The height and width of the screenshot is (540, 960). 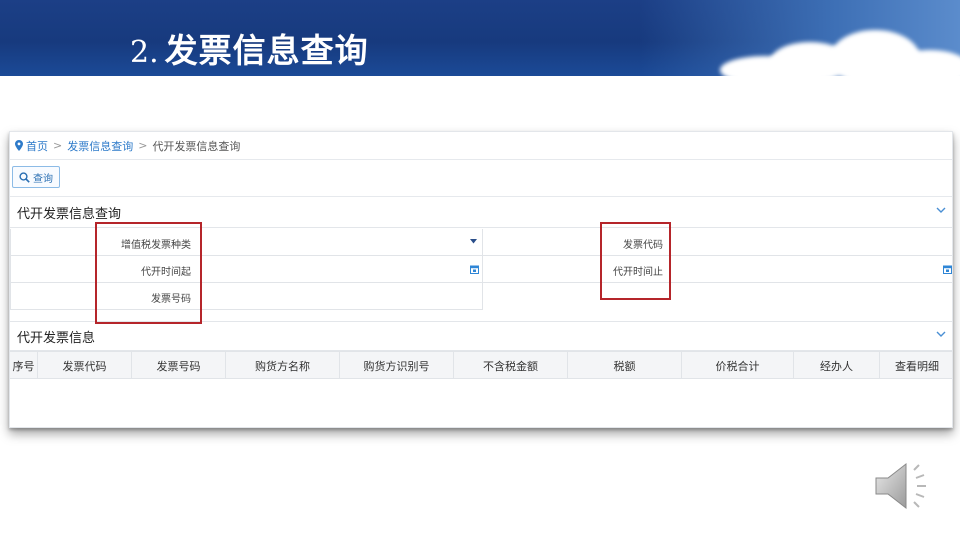 I want to click on result-table-body, so click(x=481, y=403).